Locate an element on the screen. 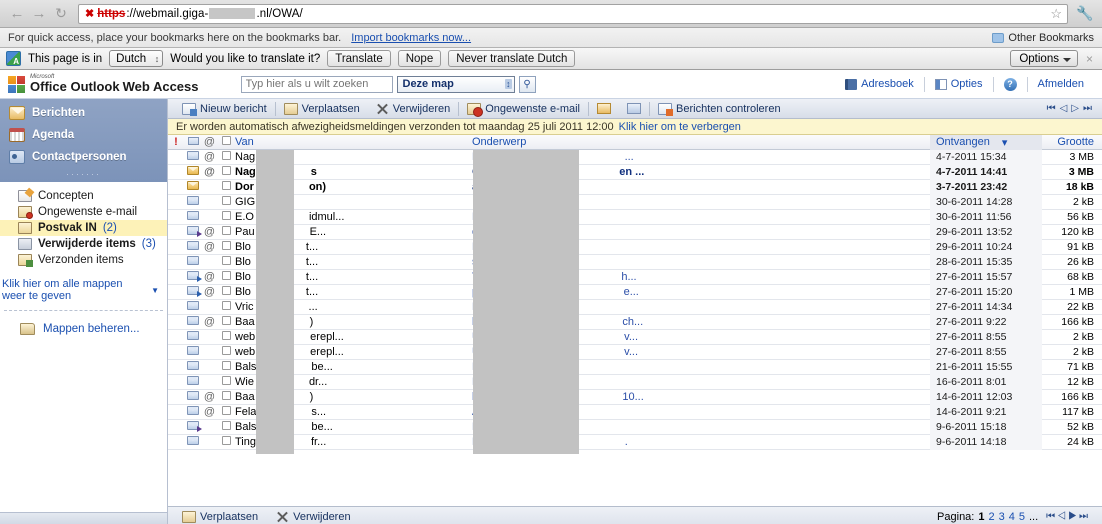 The height and width of the screenshot is (524, 1102). column-envelope is located at coordinates (193, 142).